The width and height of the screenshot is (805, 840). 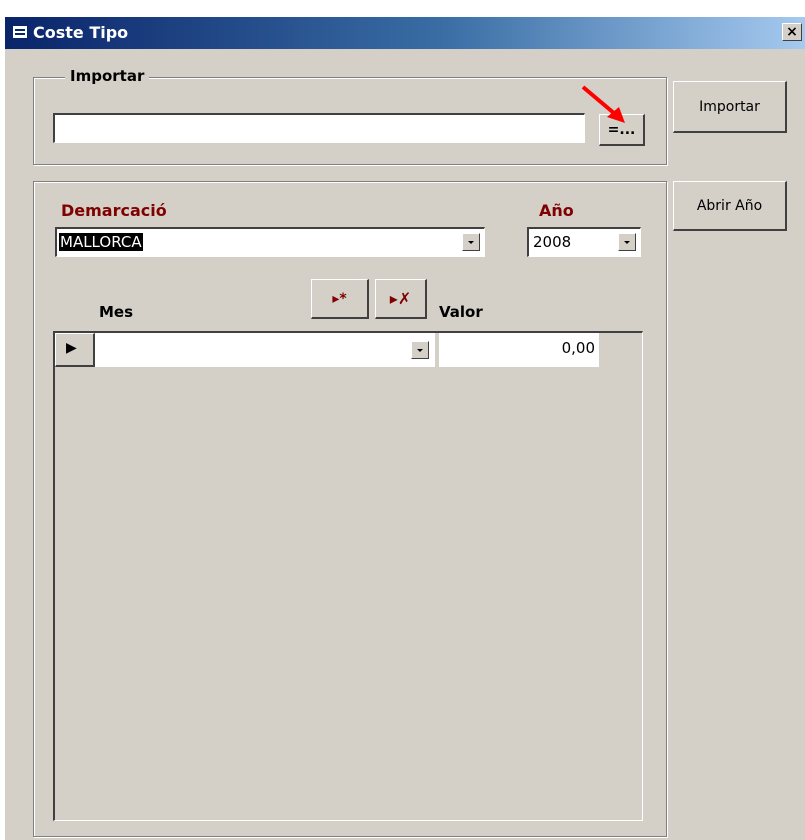 I want to click on column-header-valor: Valor, so click(x=461, y=312).